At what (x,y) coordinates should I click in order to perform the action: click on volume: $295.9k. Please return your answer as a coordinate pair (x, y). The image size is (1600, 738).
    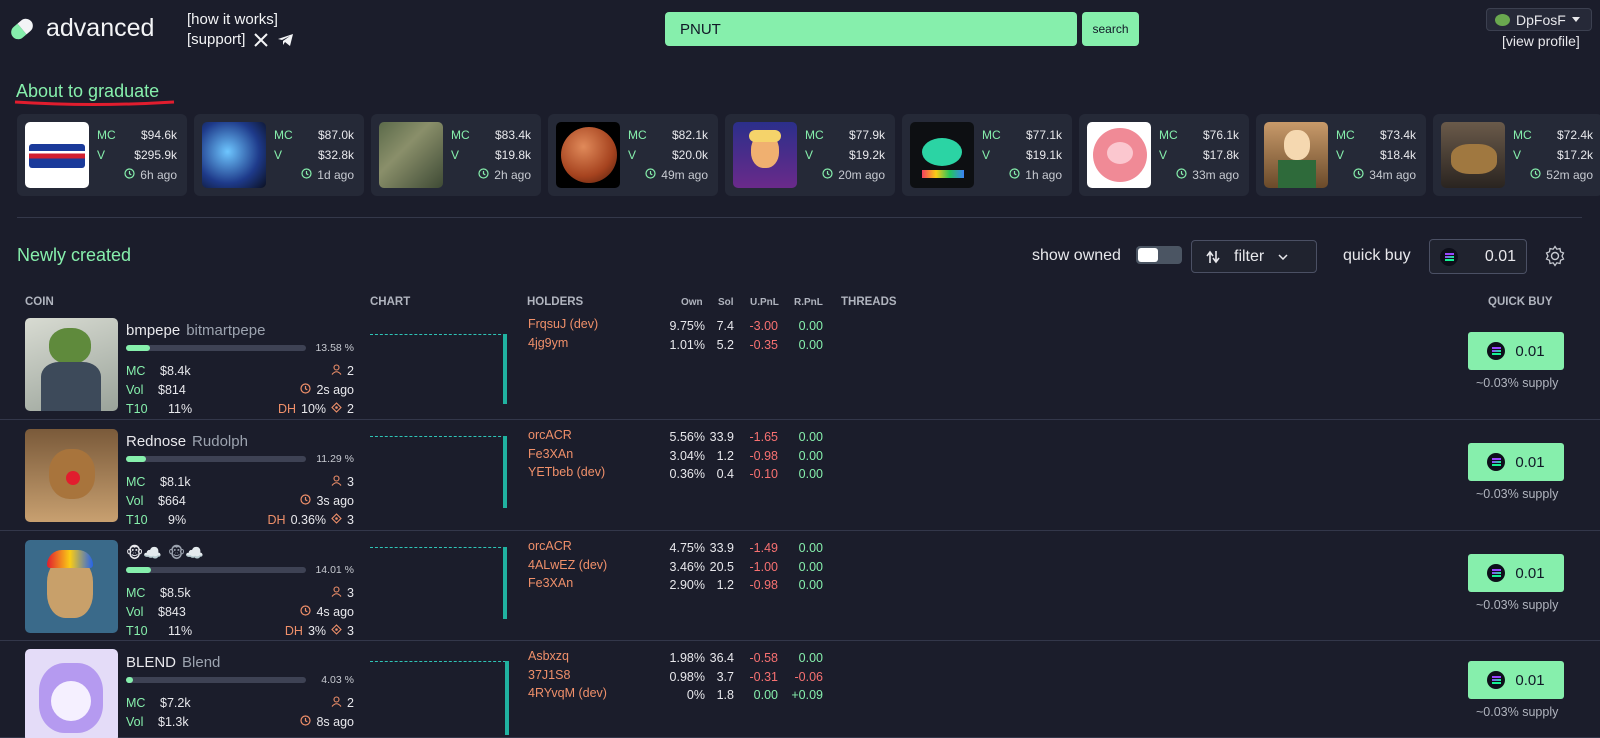
    Looking at the image, I should click on (155, 155).